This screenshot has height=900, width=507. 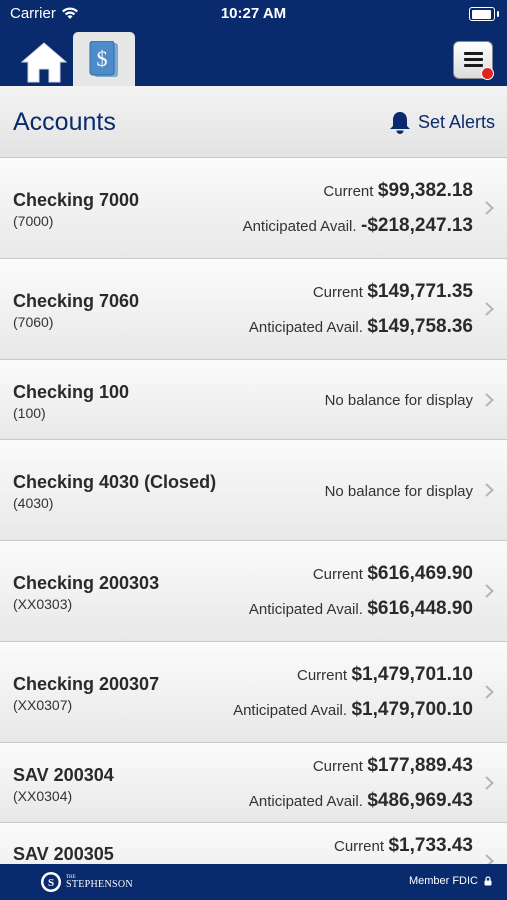 What do you see at coordinates (443, 881) in the screenshot?
I see `member-fdic-label: Member FDIC` at bounding box center [443, 881].